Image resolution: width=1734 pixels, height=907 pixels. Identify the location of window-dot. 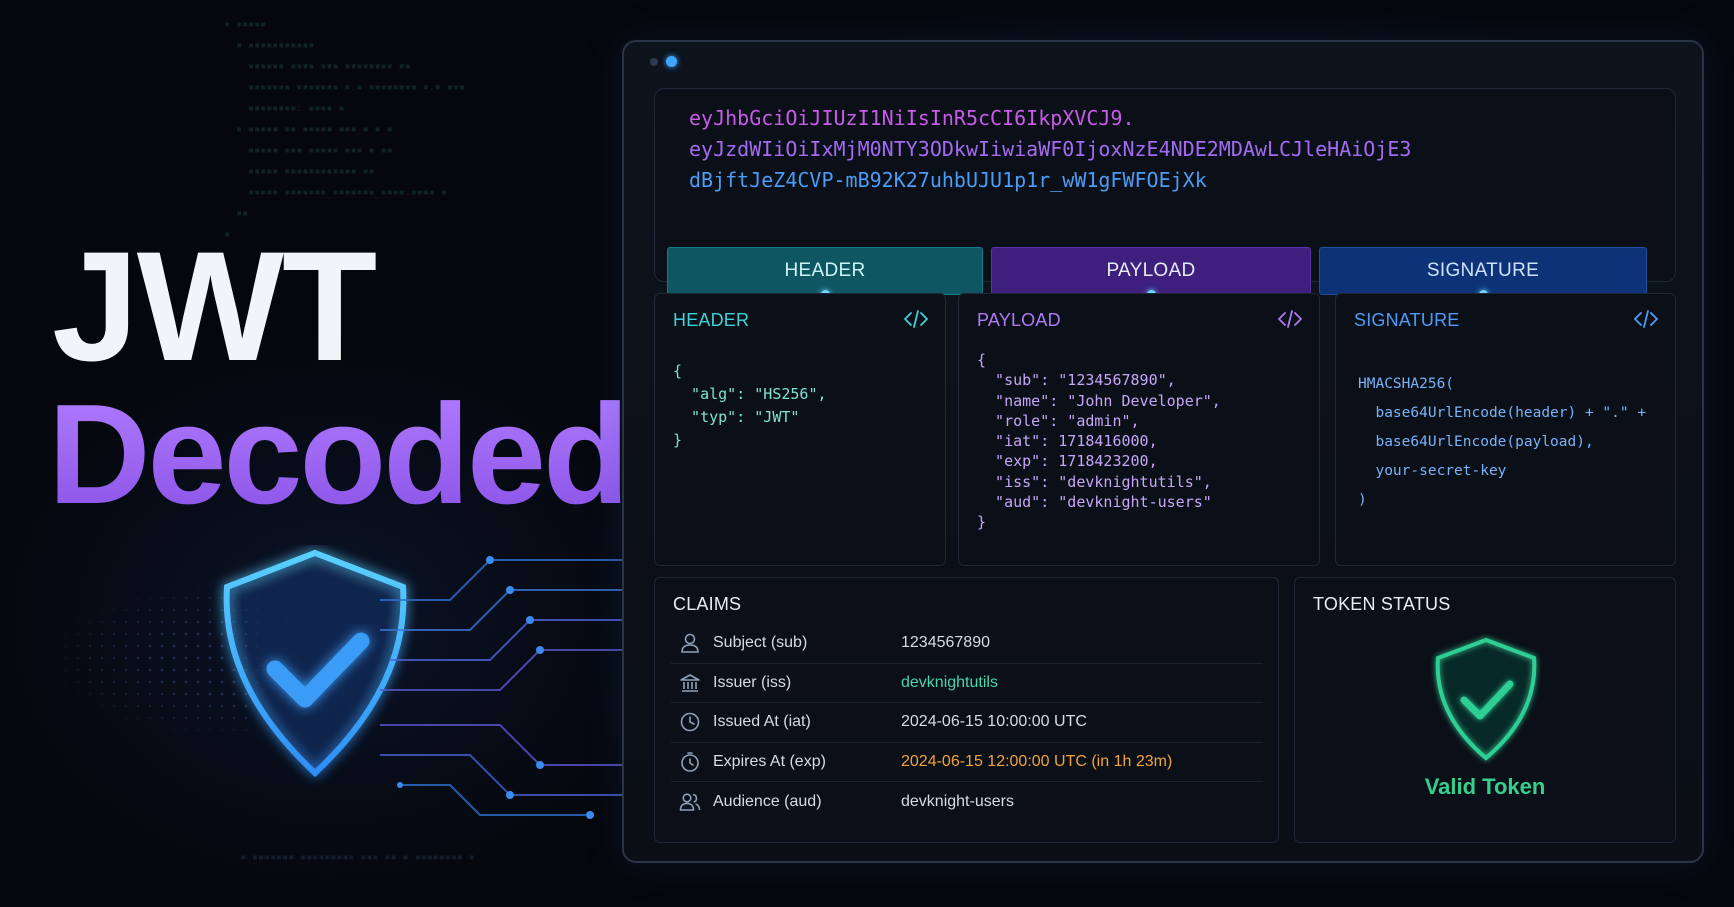
(654, 61).